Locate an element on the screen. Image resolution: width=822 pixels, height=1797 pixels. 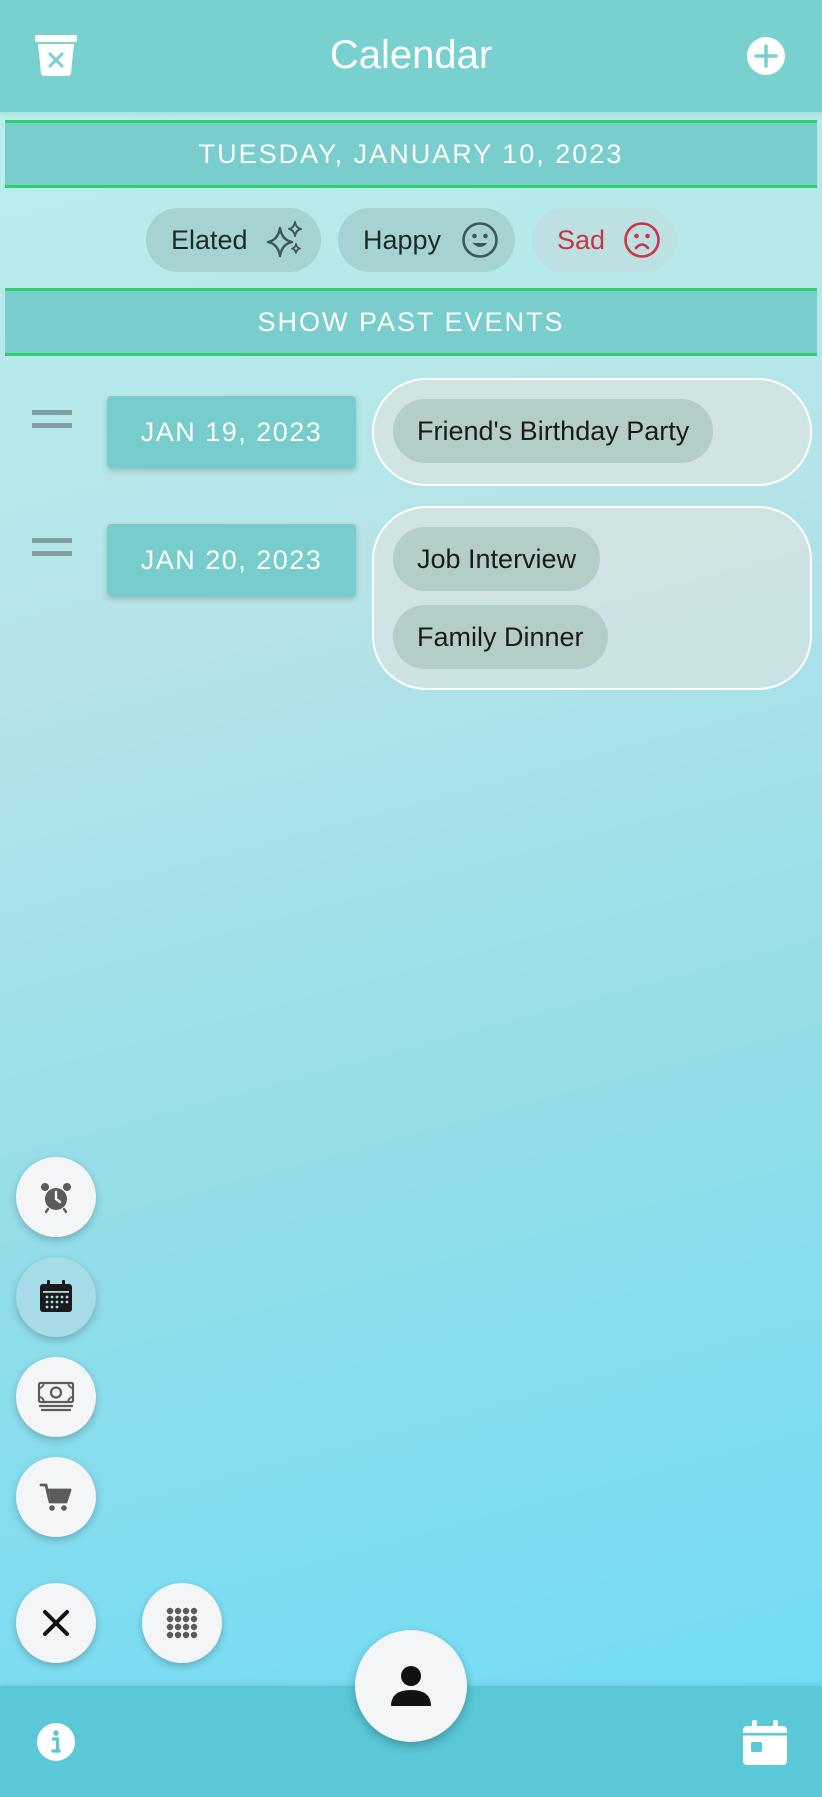
user-icon is located at coordinates (411, 1686).